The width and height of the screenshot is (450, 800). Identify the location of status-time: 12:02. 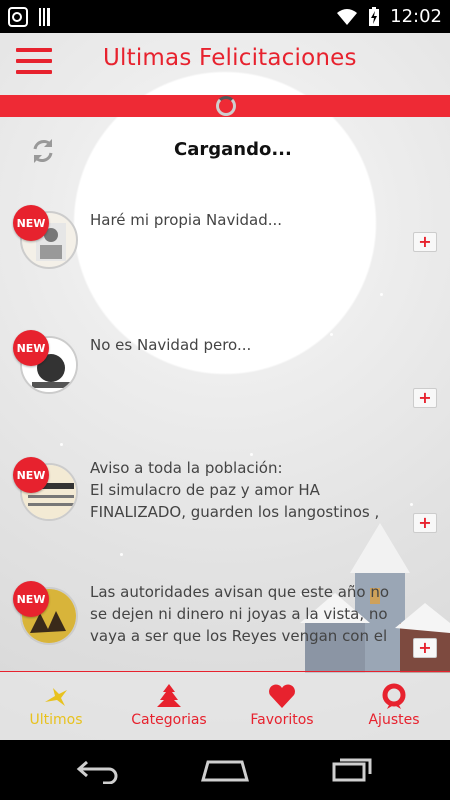
(416, 16).